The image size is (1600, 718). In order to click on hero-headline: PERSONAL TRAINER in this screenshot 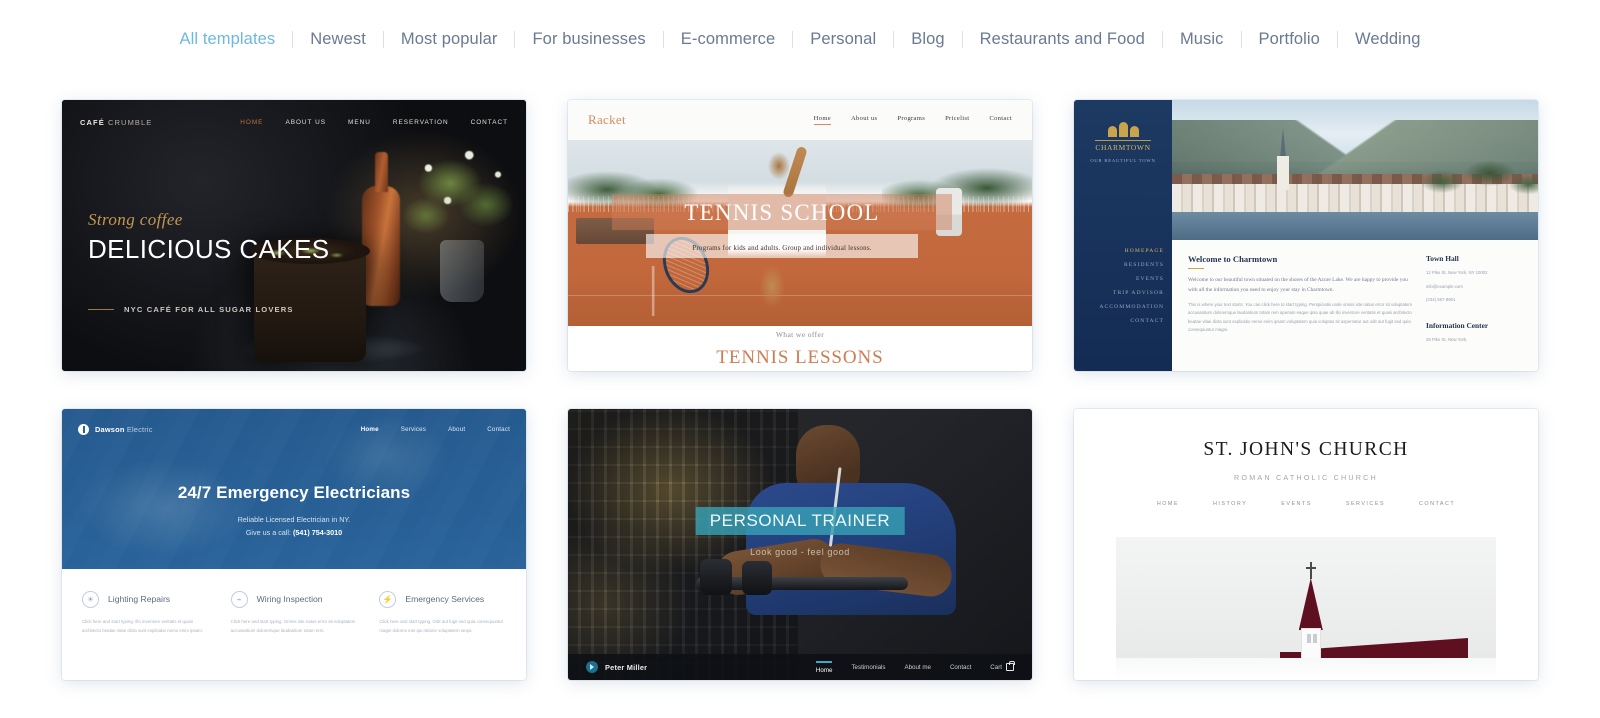, I will do `click(800, 520)`.